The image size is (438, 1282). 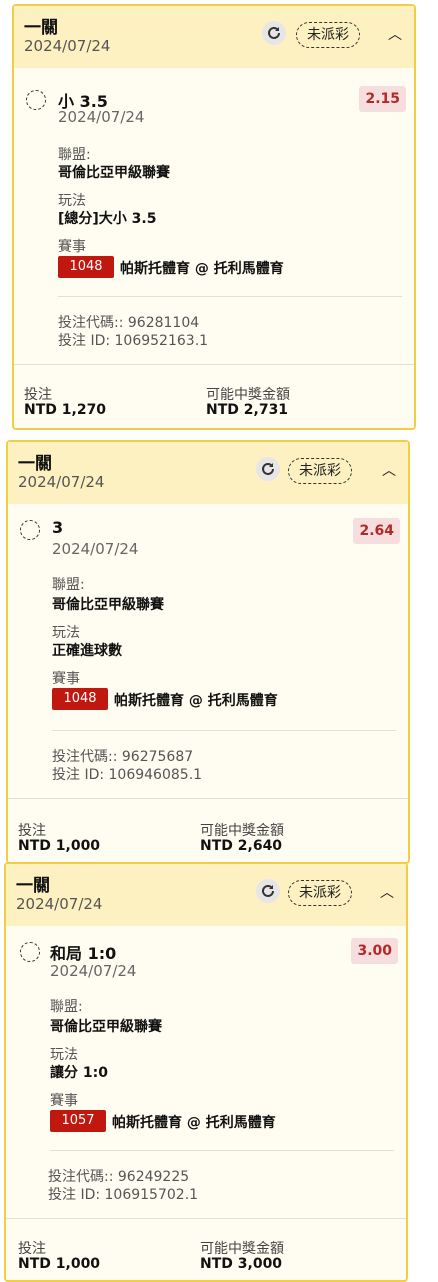 What do you see at coordinates (241, 1264) in the screenshot?
I see `payout-value: NTD 3,000` at bounding box center [241, 1264].